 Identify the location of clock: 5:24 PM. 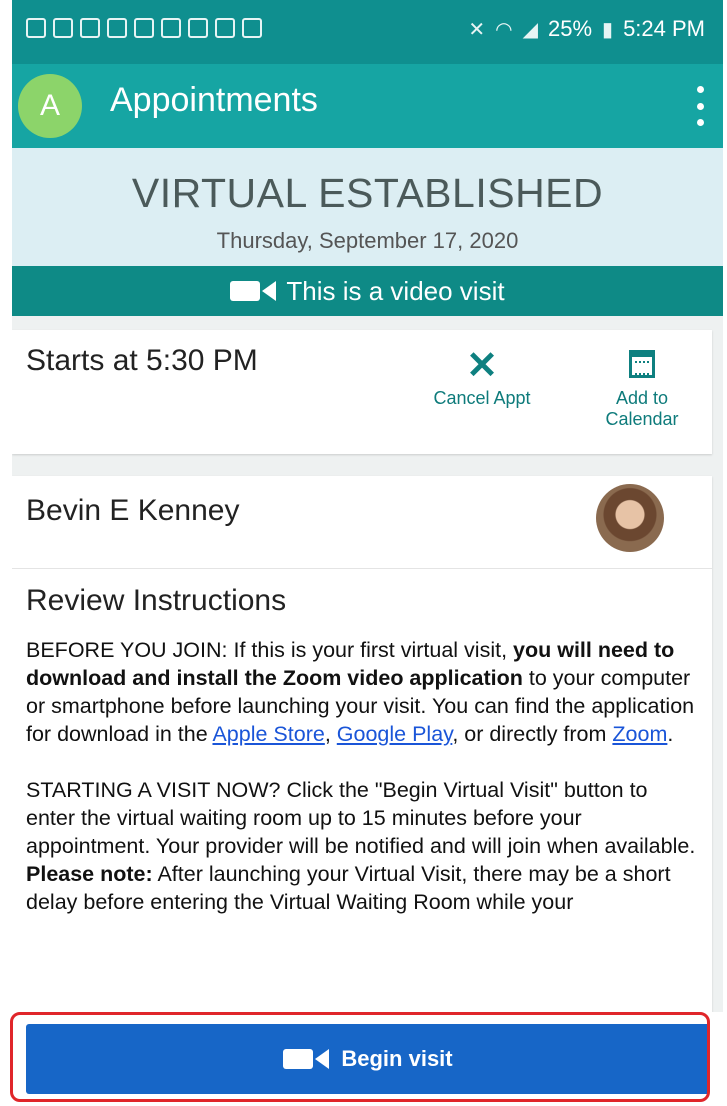
(664, 28).